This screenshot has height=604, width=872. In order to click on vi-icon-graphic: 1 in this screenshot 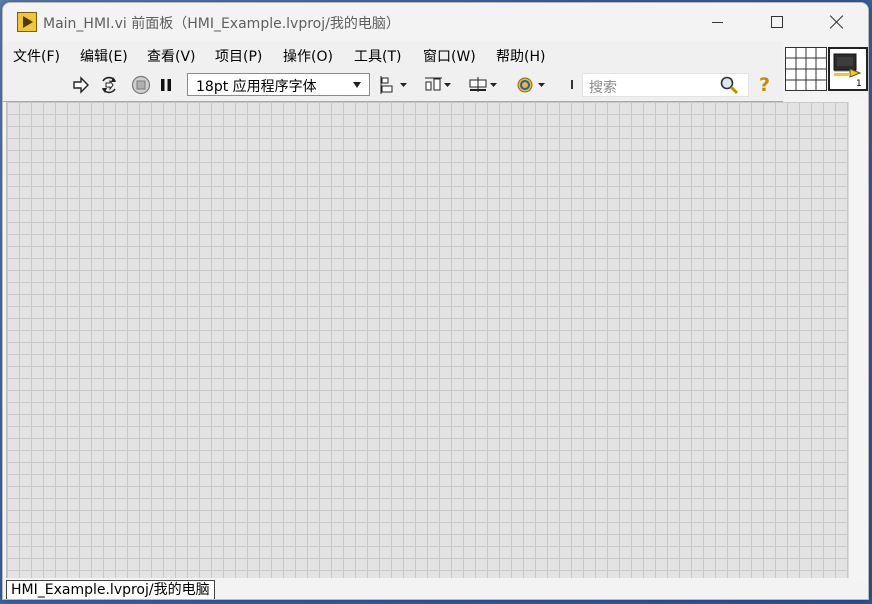, I will do `click(847, 71)`.